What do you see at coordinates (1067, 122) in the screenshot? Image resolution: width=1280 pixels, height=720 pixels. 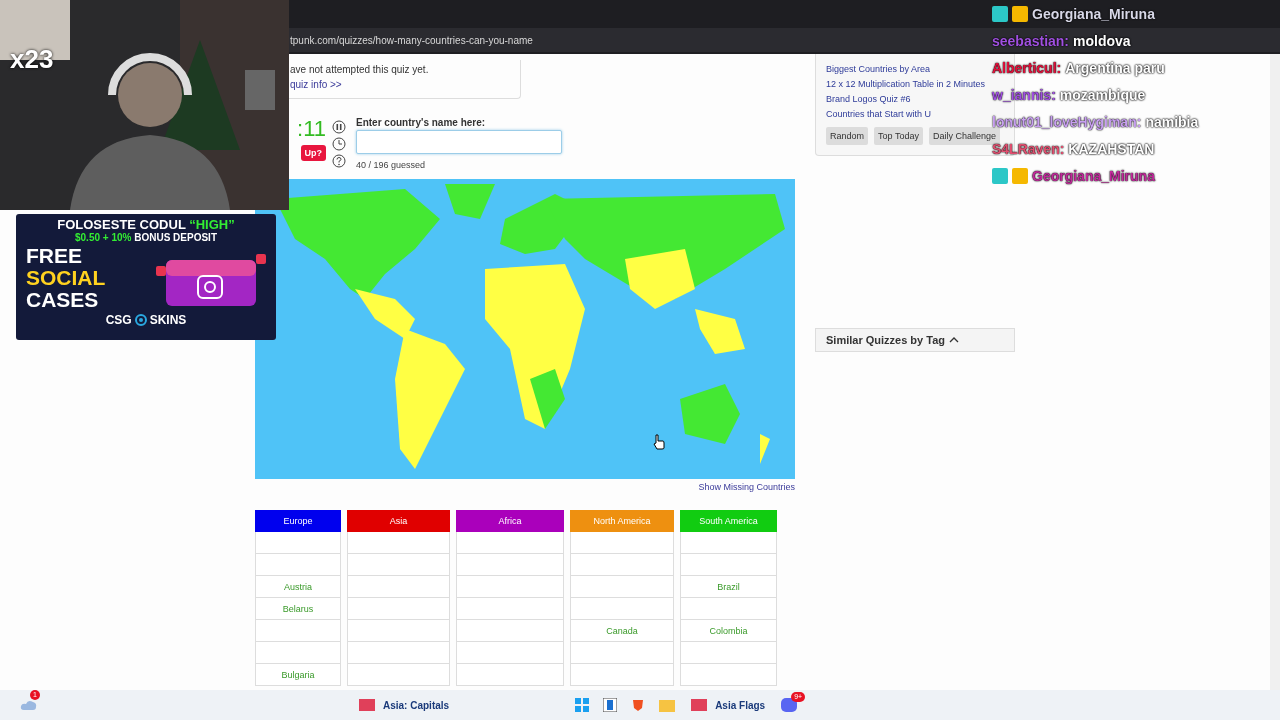 I see `chat-username: lonut01_loveHygiman:` at bounding box center [1067, 122].